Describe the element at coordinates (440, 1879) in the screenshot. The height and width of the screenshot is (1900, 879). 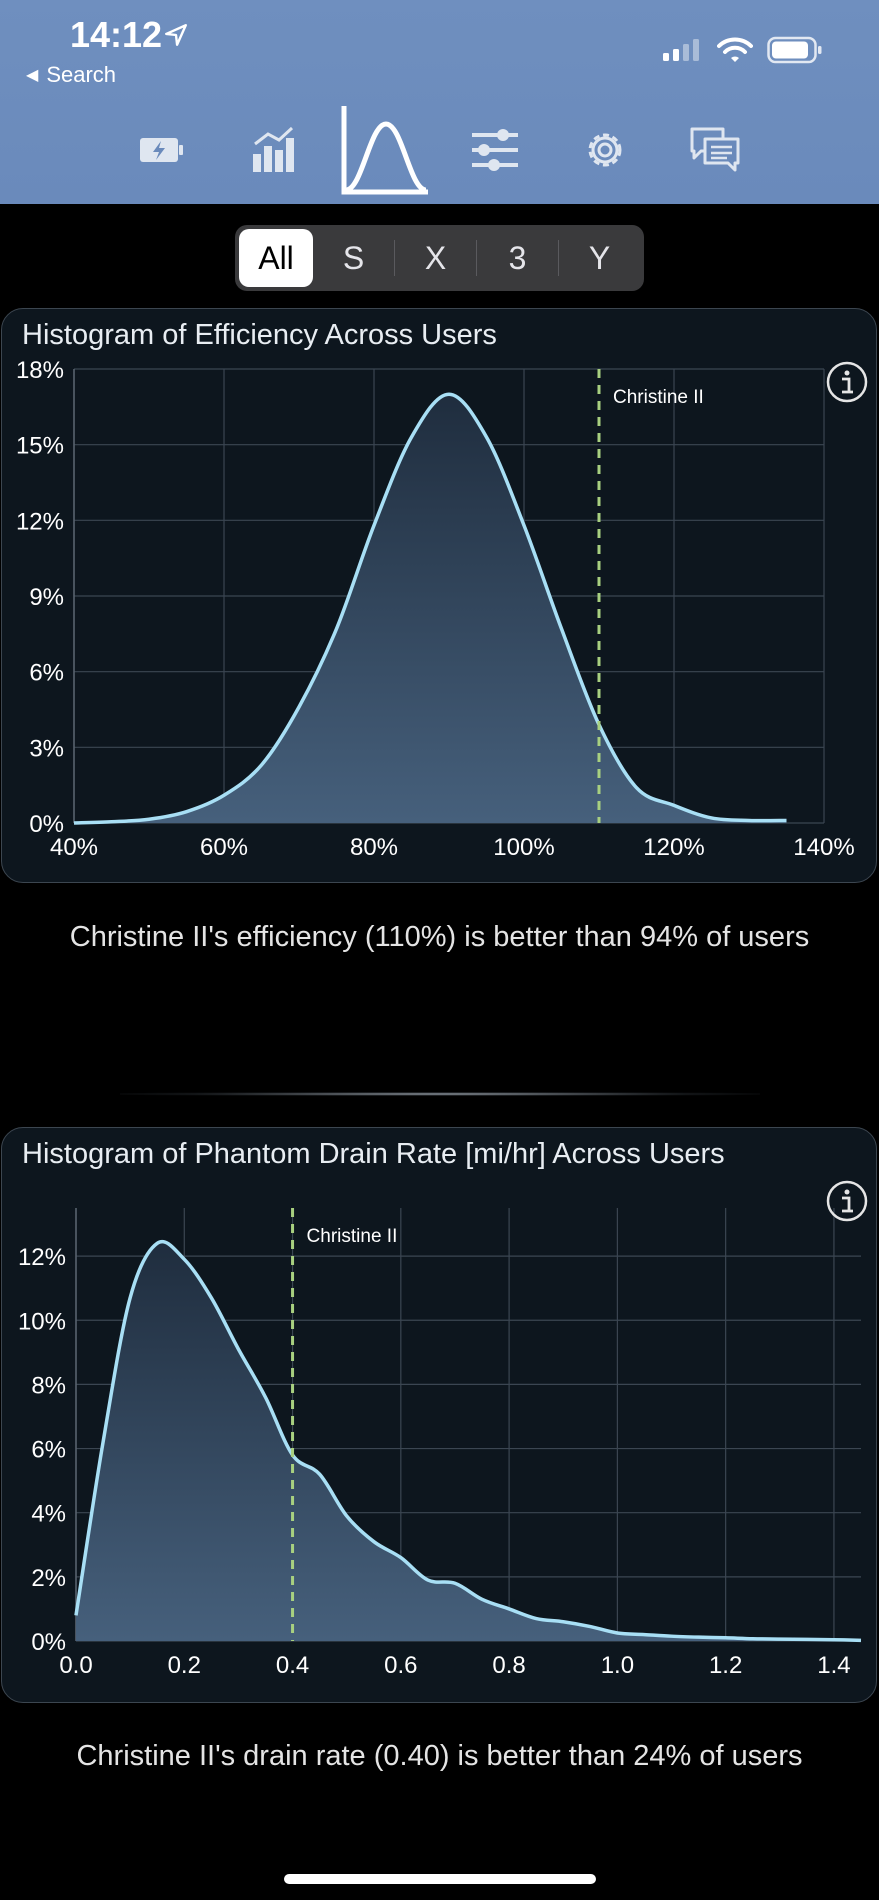
I see `home-indicator` at that location.